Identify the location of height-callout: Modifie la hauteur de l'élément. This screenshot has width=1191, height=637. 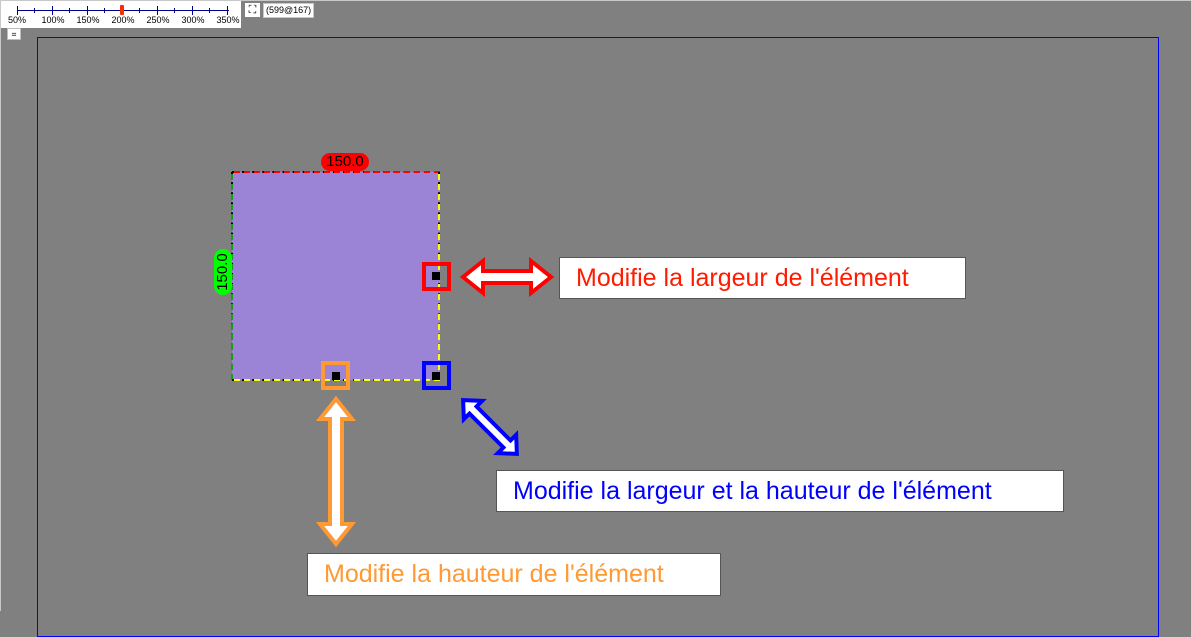
(514, 574).